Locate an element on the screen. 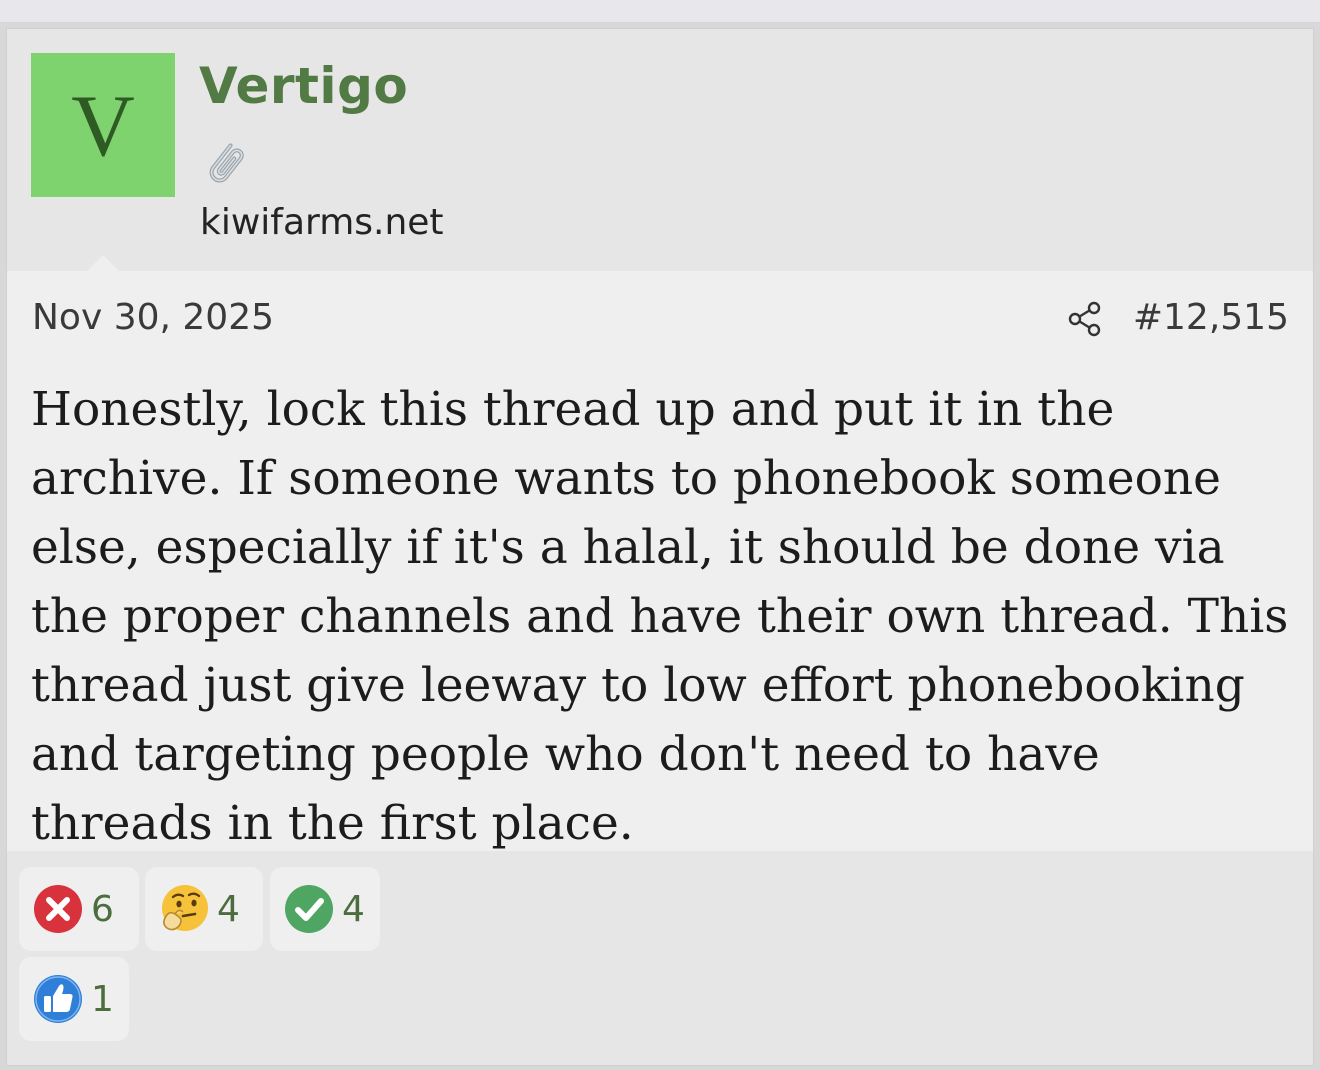  paperclip-icon is located at coordinates (227, 163).